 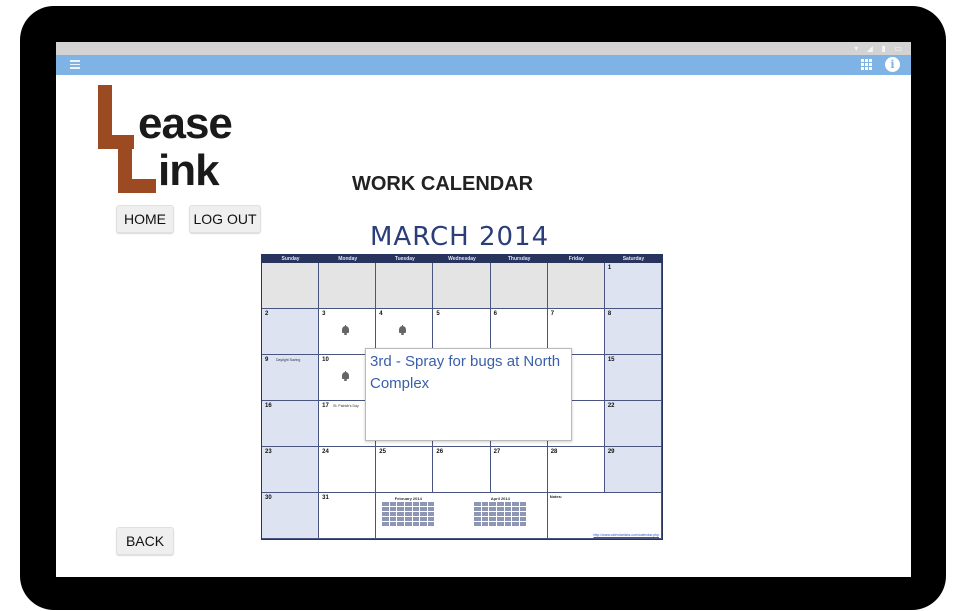 What do you see at coordinates (626, 535) in the screenshot?
I see `calendar-source-link: http://www.calendarlabs.com/calendar.php` at bounding box center [626, 535].